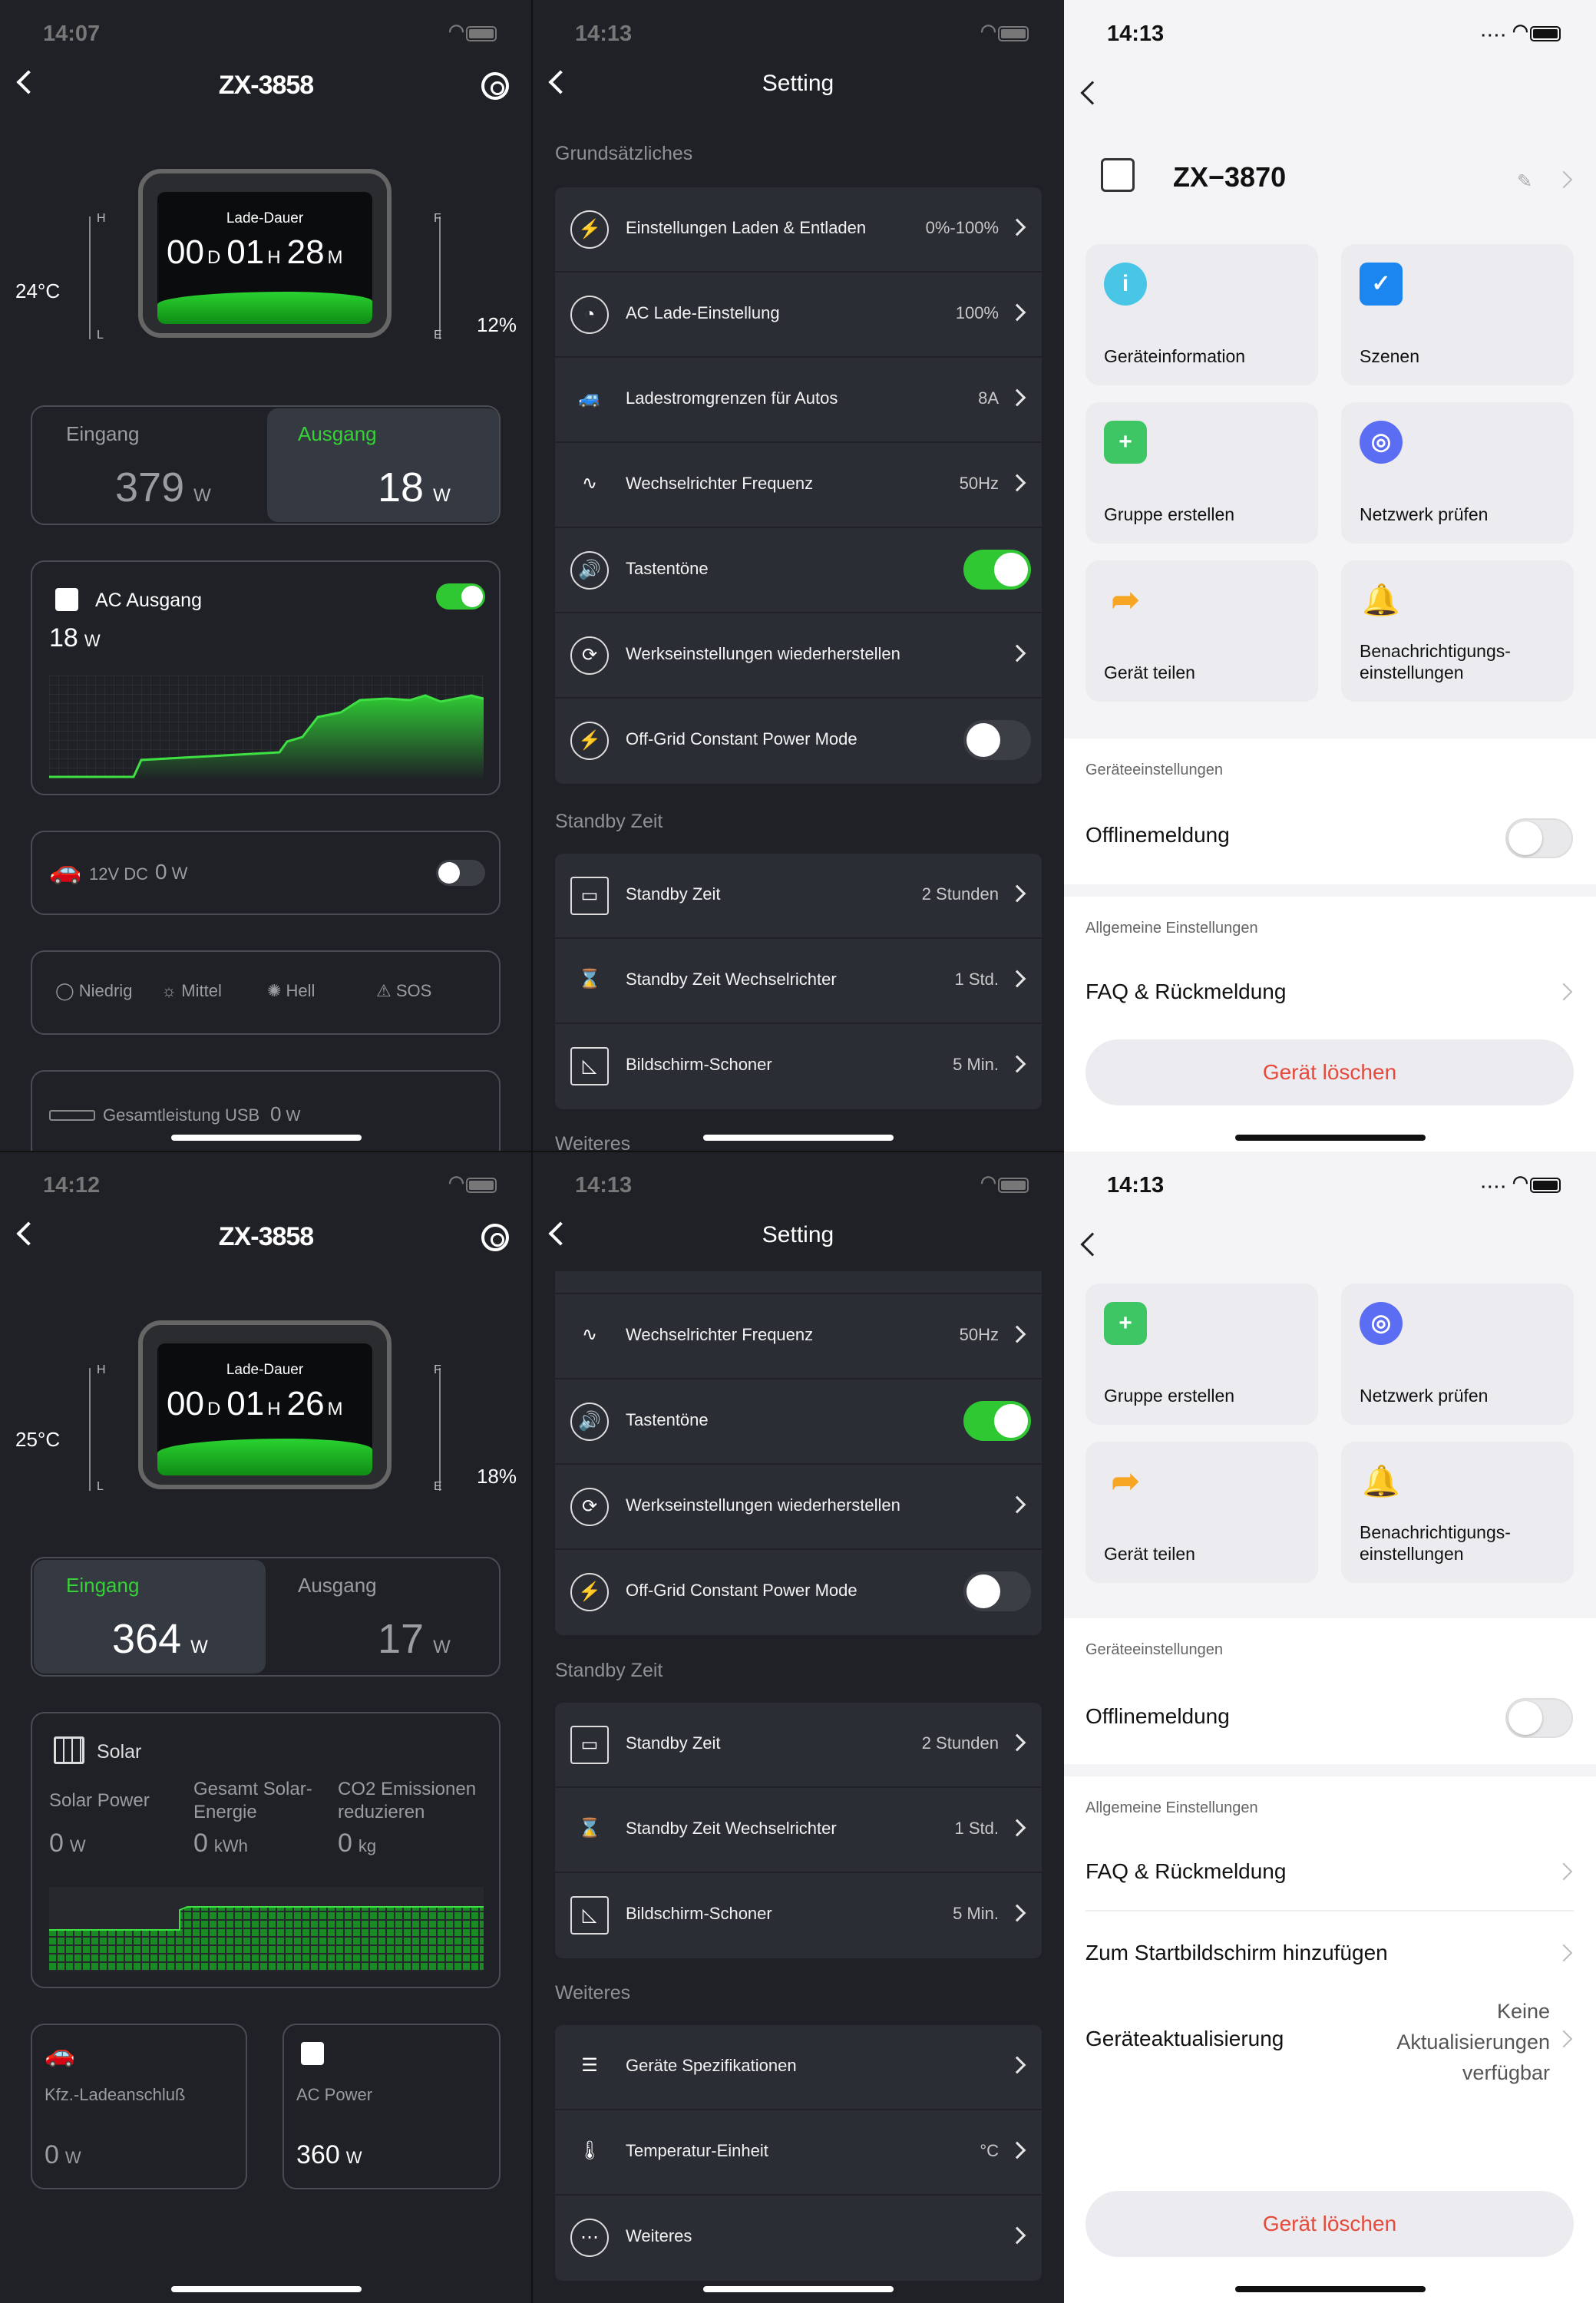 The image size is (1596, 2303). What do you see at coordinates (798, 230) in the screenshot?
I see `settings-row-charge: ⚡ Einstellungen Laden & Entladen 0%-100%` at bounding box center [798, 230].